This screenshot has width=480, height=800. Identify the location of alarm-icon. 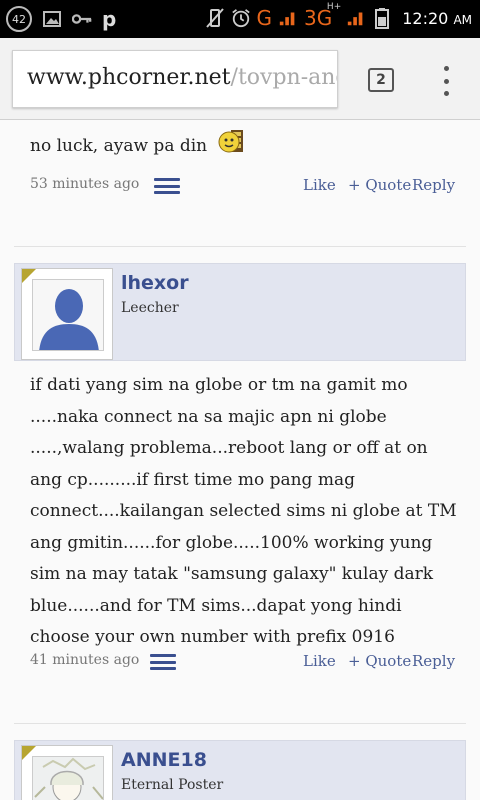
(241, 18).